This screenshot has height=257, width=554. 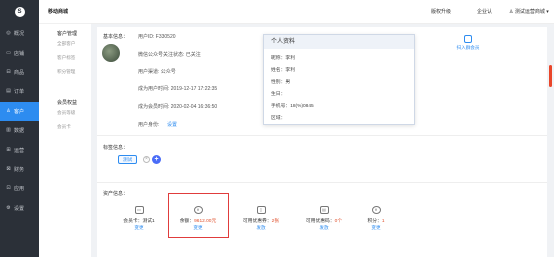 I want to click on group-title-member: 会员权益, so click(x=67, y=103).